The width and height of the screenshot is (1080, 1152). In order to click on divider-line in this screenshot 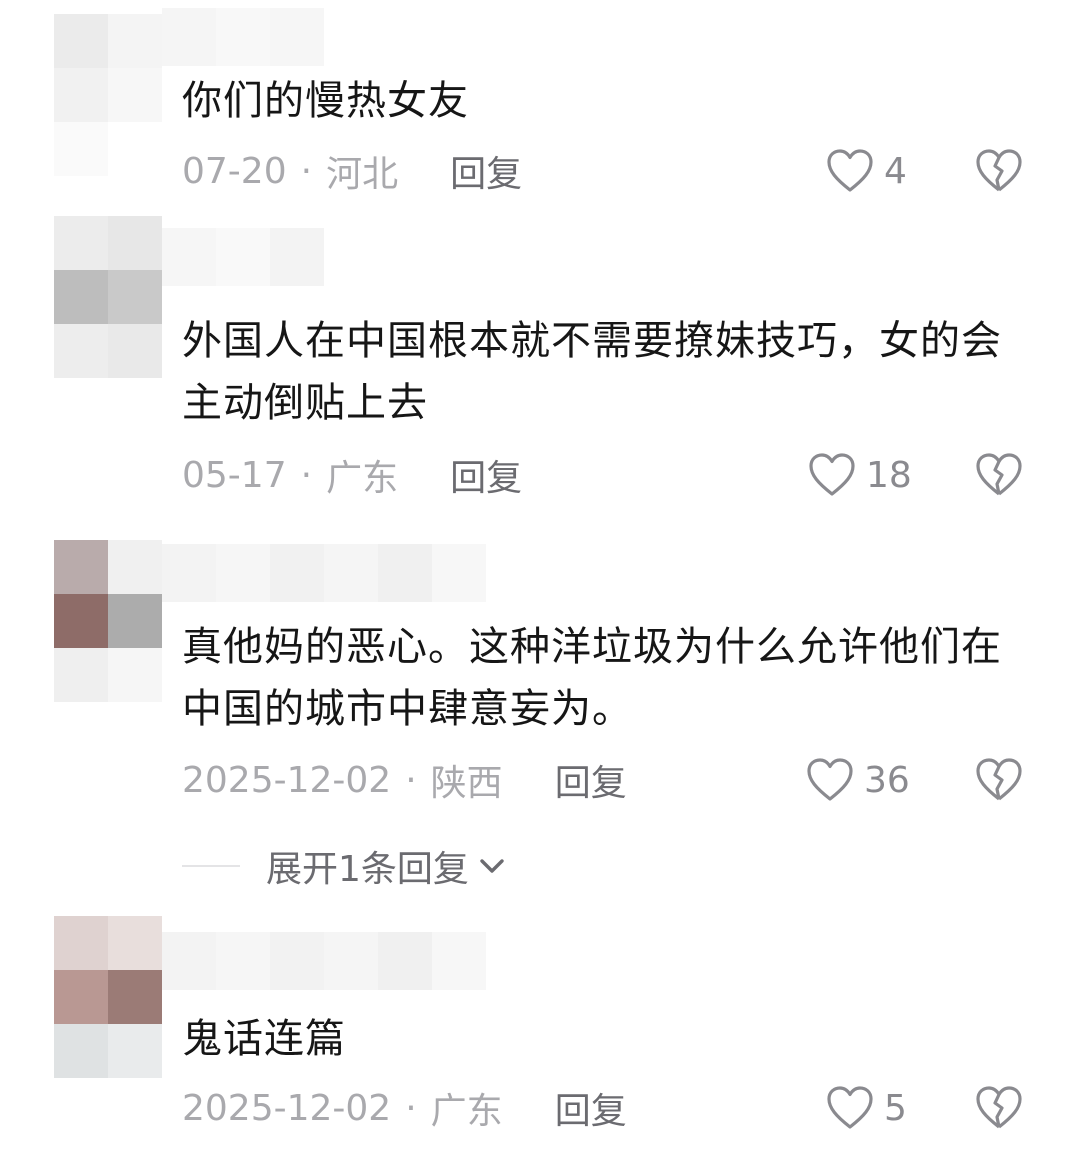, I will do `click(211, 866)`.